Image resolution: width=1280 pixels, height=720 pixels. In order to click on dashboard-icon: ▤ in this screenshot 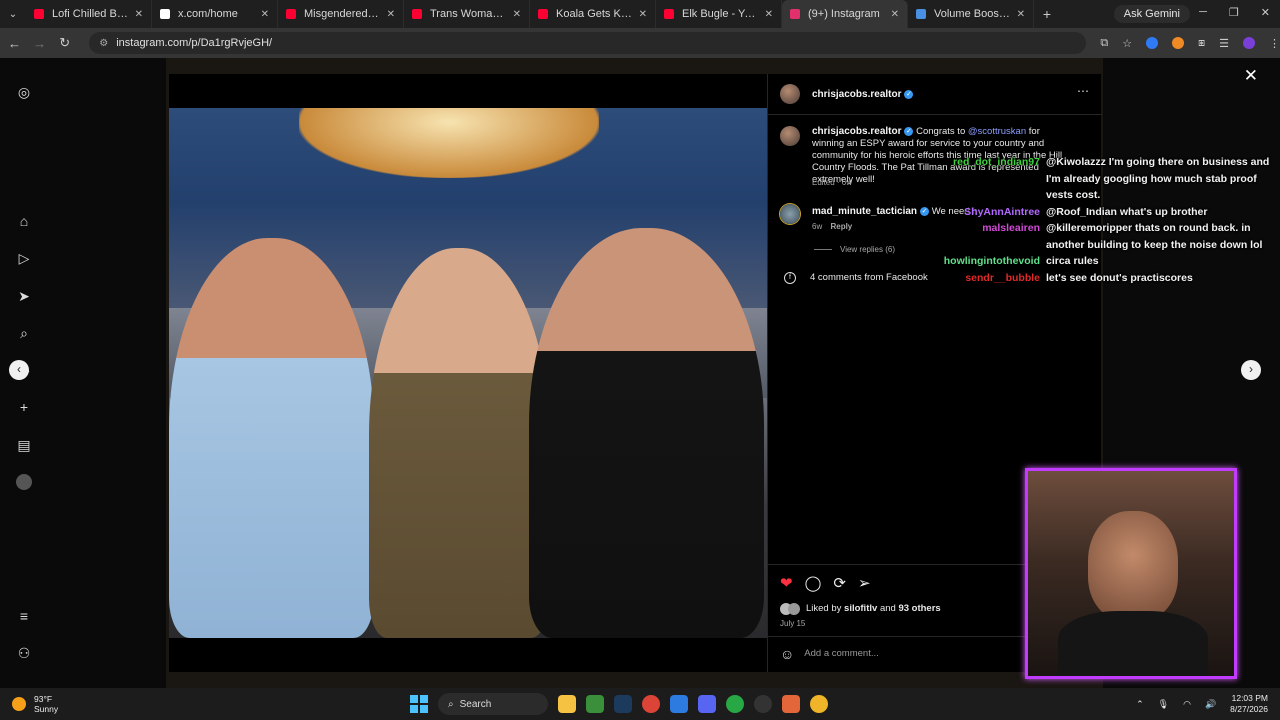, I will do `click(24, 445)`.